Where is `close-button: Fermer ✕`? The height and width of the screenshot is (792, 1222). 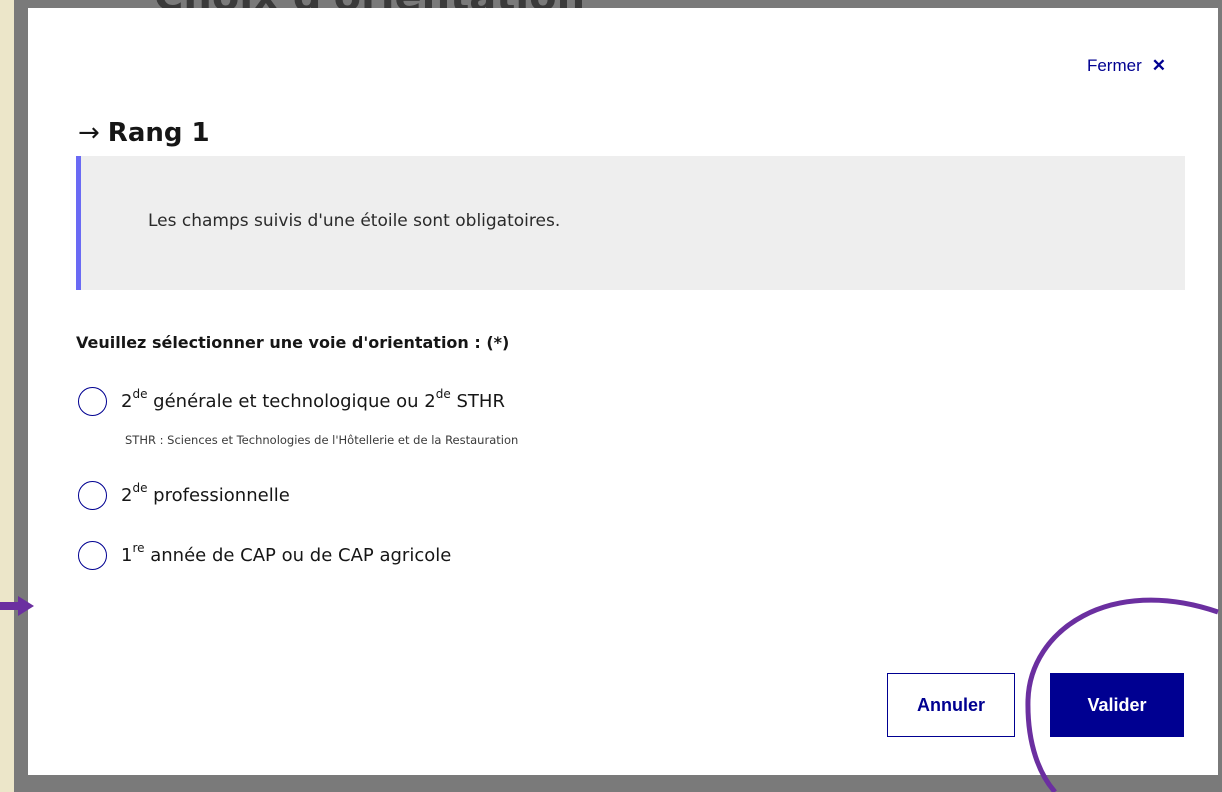
close-button: Fermer ✕ is located at coordinates (1126, 66).